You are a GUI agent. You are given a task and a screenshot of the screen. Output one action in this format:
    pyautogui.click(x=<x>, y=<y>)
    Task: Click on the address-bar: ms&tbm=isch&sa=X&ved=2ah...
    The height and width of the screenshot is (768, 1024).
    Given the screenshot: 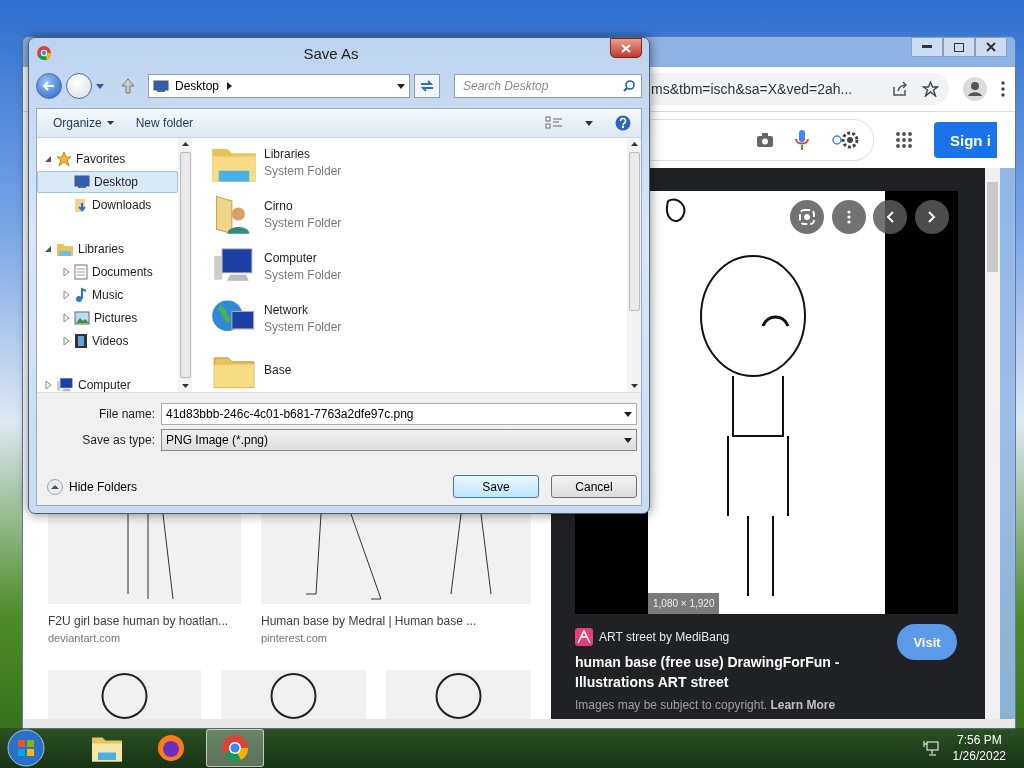 What is the action you would take?
    pyautogui.click(x=800, y=89)
    